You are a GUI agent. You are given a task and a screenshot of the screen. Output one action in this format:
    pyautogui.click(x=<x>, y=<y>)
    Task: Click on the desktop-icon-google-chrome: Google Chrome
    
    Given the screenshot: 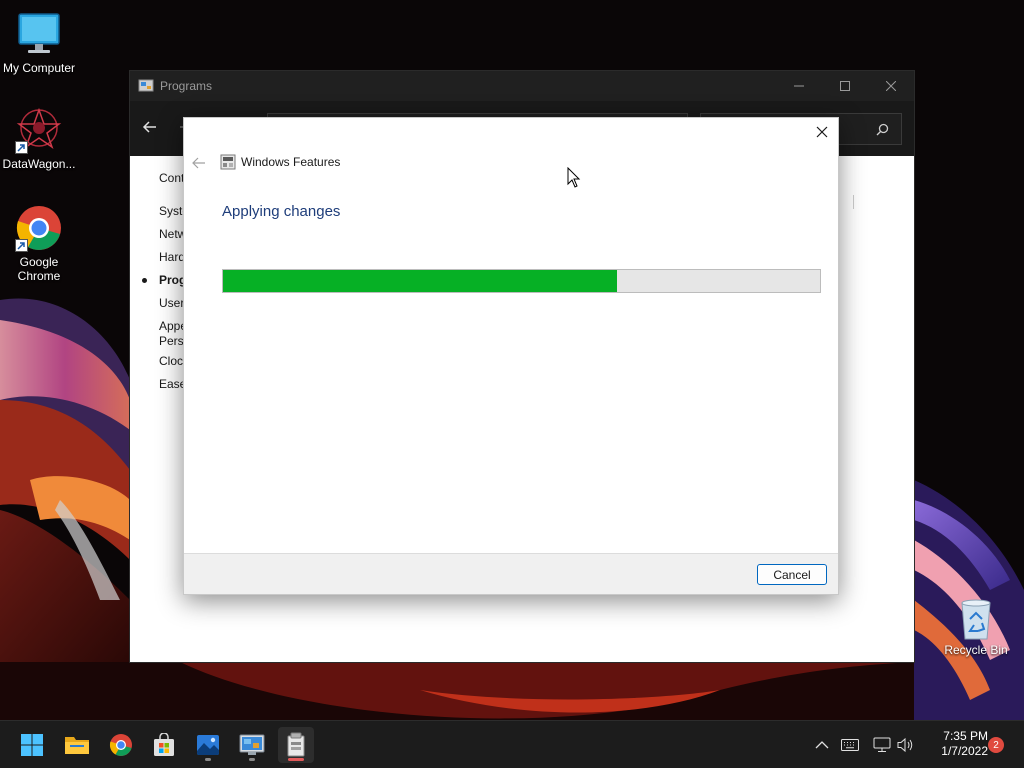 What is the action you would take?
    pyautogui.click(x=39, y=243)
    